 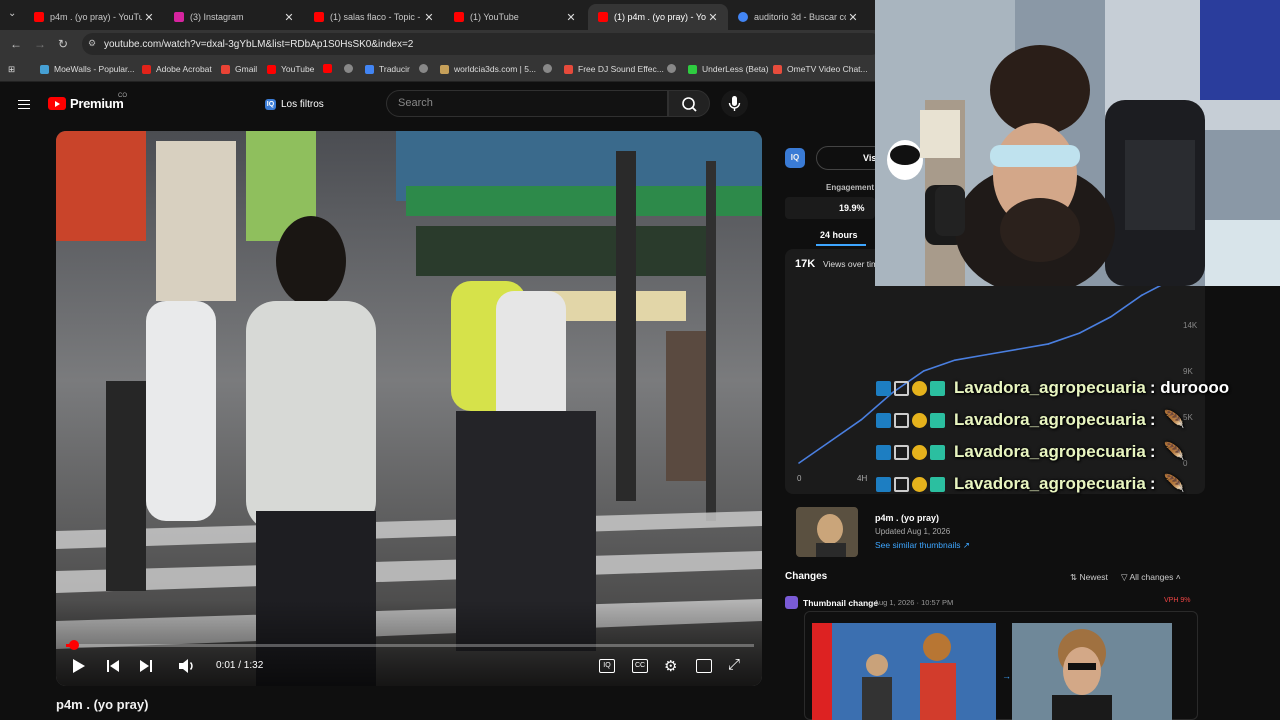 I want to click on settings-gear-icon: ⚙, so click(x=670, y=666).